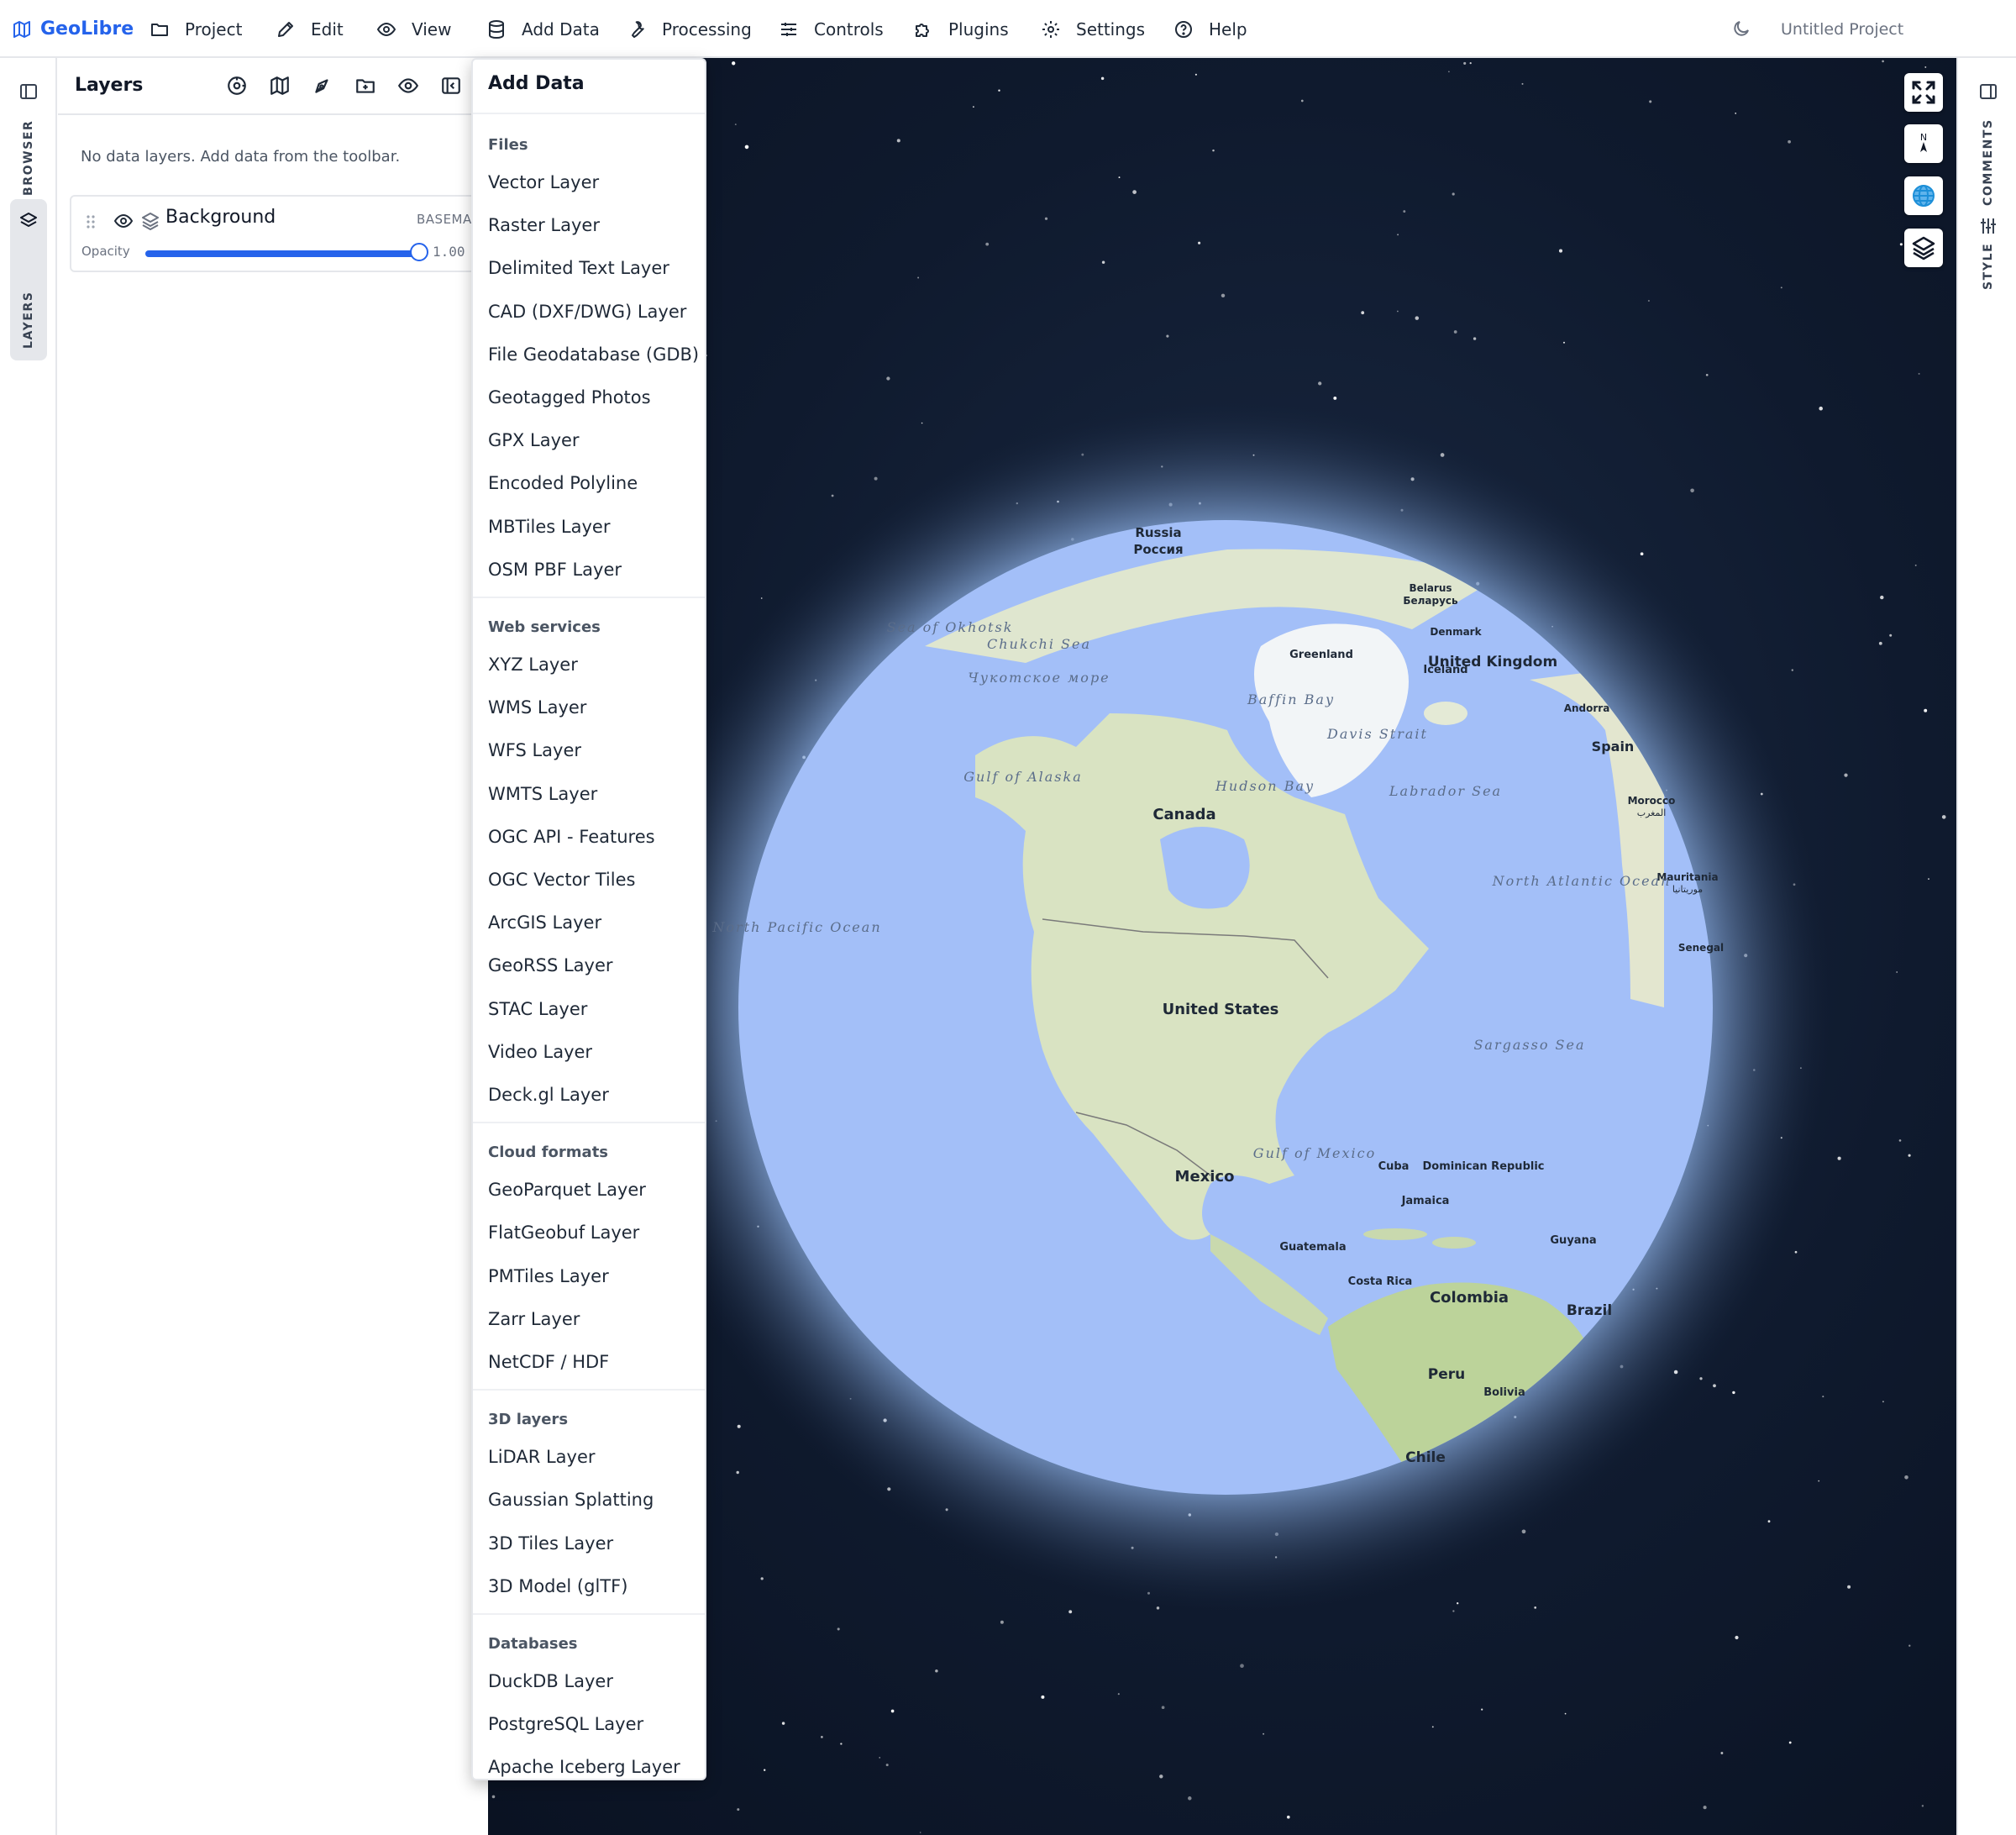 This screenshot has width=2016, height=1835. I want to click on menu-item-cad-dxf-dwg-layer: CAD (DXF/DWG) Layer, so click(587, 312).